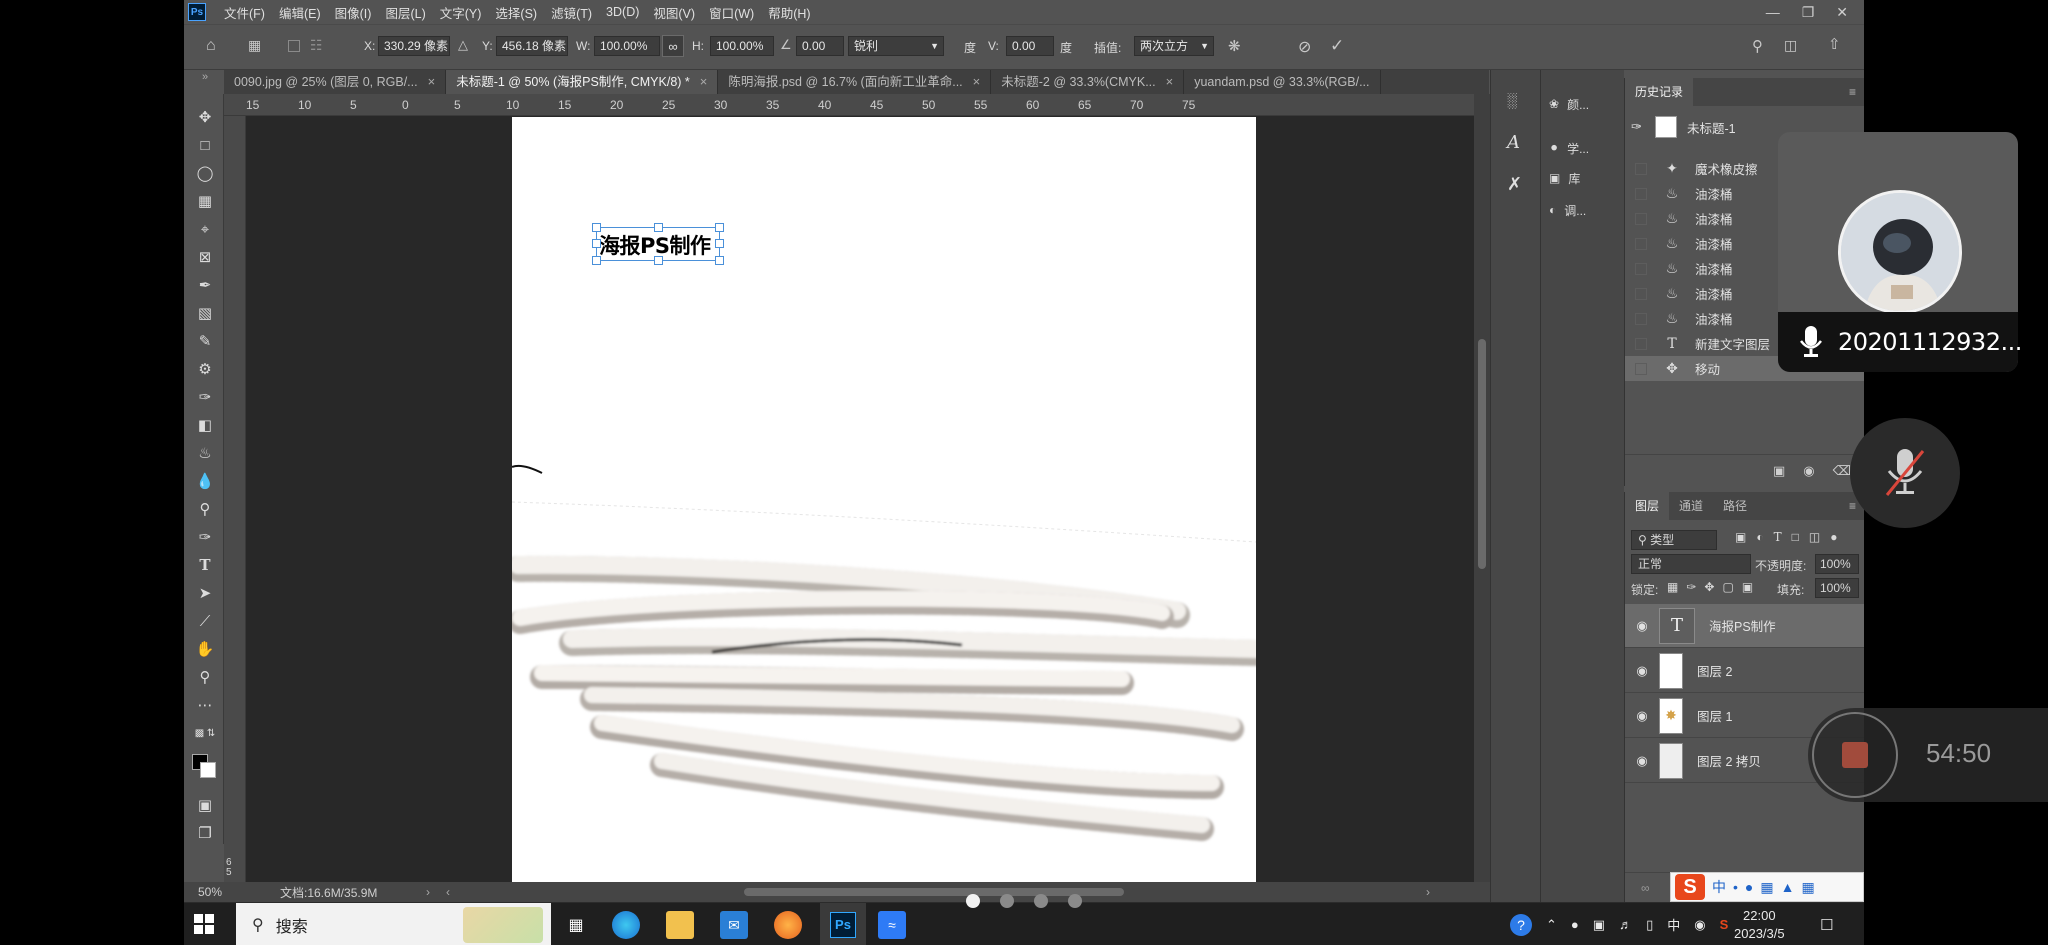 This screenshot has height=945, width=2048. What do you see at coordinates (205, 509) in the screenshot?
I see `dodge-tool-icon: ⚲` at bounding box center [205, 509].